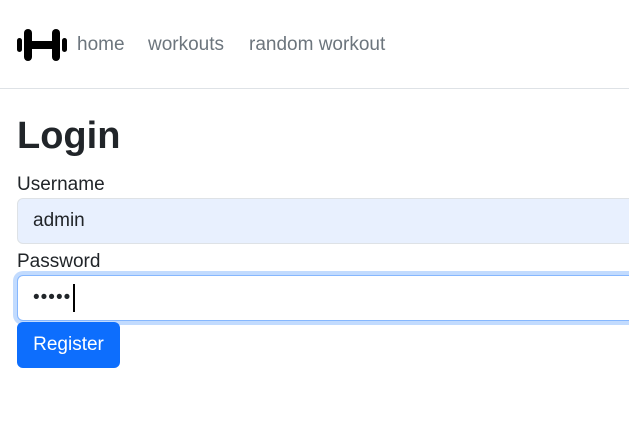 This screenshot has width=629, height=422. I want to click on nav-link-home: home, so click(101, 45).